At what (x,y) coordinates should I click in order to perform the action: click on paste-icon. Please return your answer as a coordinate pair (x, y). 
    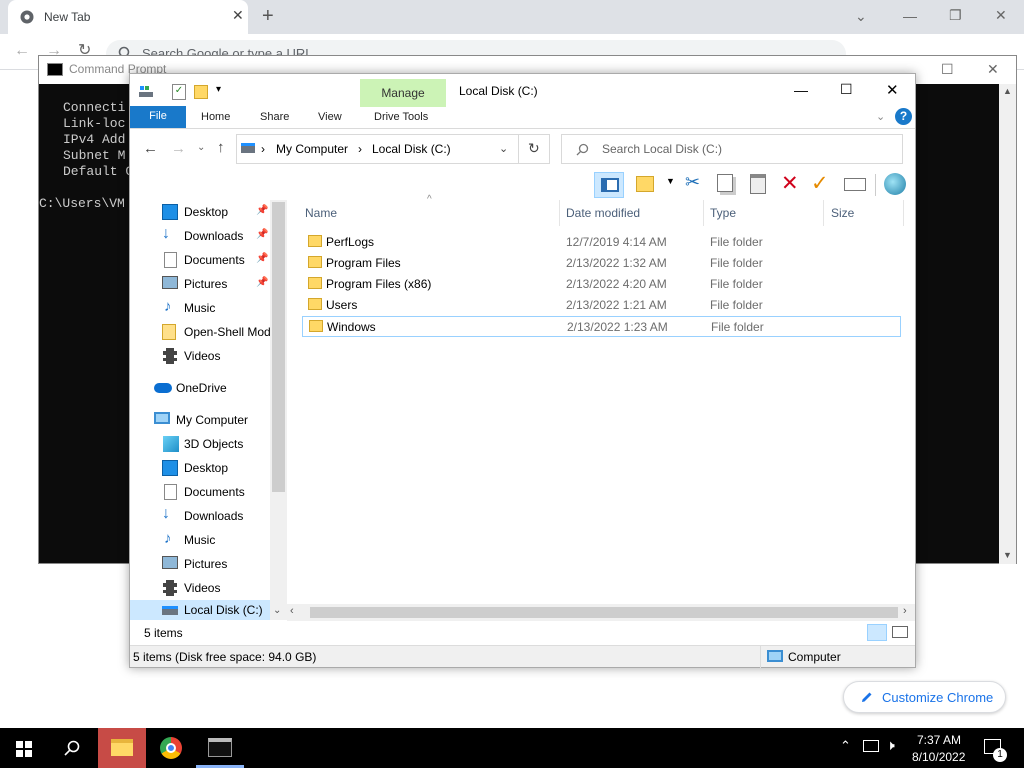
    Looking at the image, I should click on (758, 184).